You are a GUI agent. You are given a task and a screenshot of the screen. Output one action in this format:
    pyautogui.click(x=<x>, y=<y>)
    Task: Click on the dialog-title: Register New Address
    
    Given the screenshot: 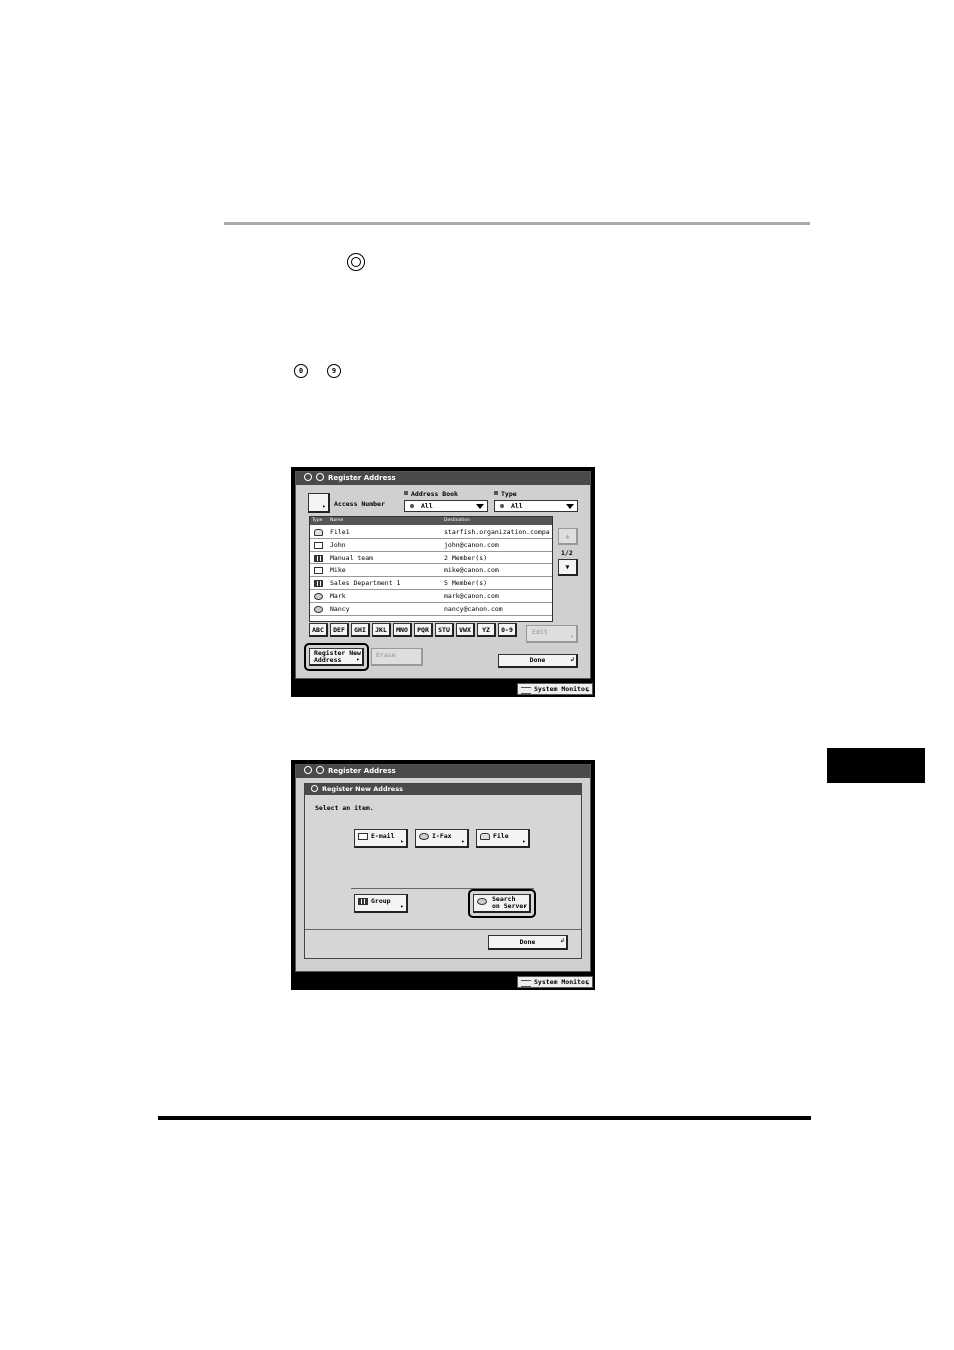 What is the action you would take?
    pyautogui.click(x=362, y=789)
    